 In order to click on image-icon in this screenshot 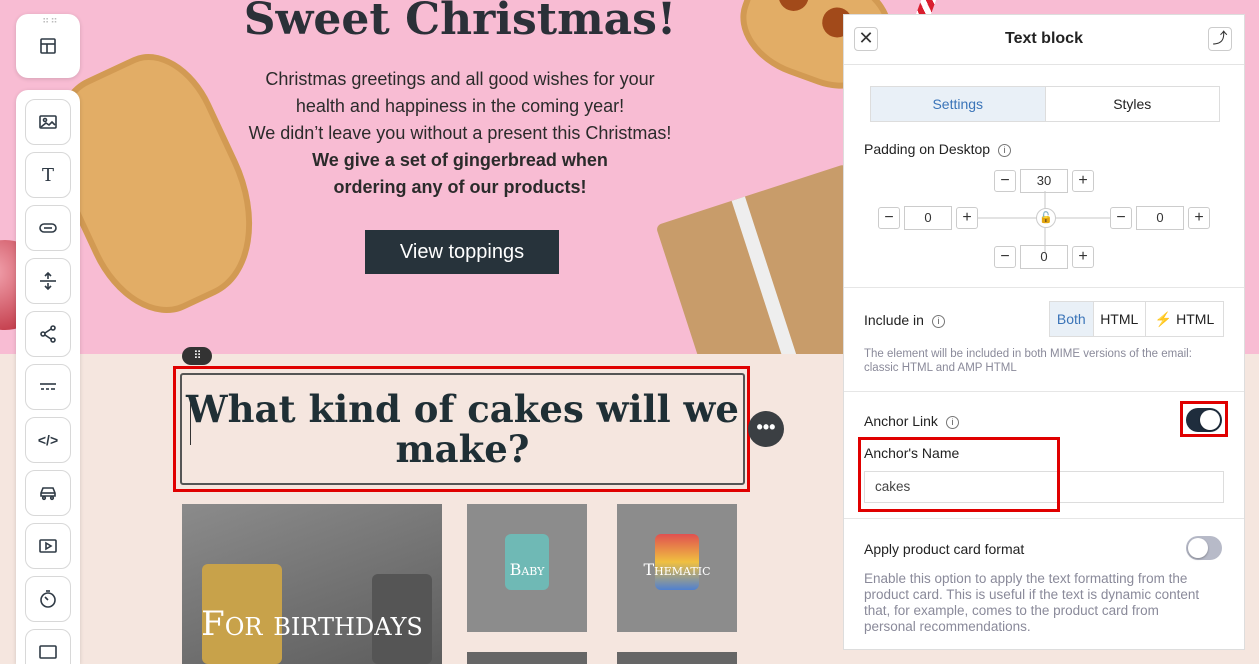, I will do `click(48, 122)`.